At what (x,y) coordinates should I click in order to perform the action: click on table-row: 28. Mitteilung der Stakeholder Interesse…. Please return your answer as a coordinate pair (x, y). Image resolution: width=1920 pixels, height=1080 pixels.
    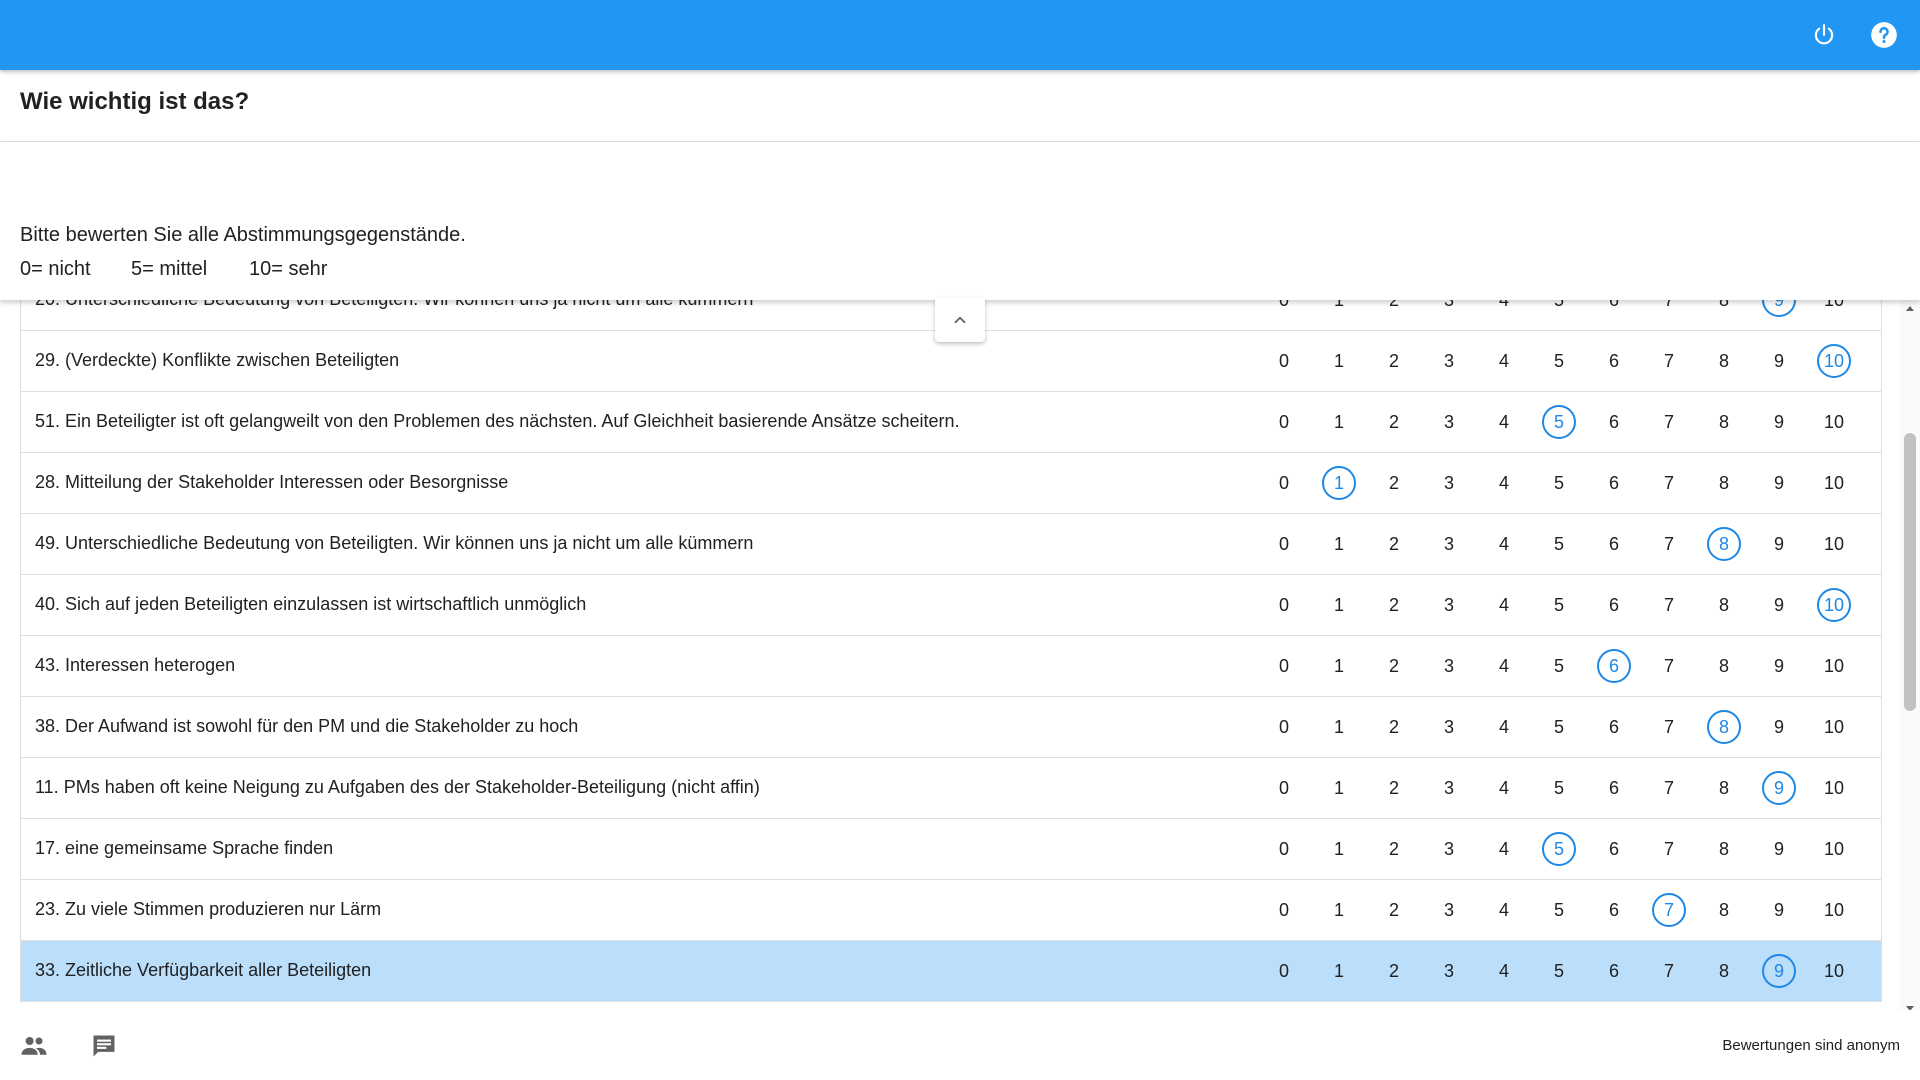
    Looking at the image, I should click on (951, 483).